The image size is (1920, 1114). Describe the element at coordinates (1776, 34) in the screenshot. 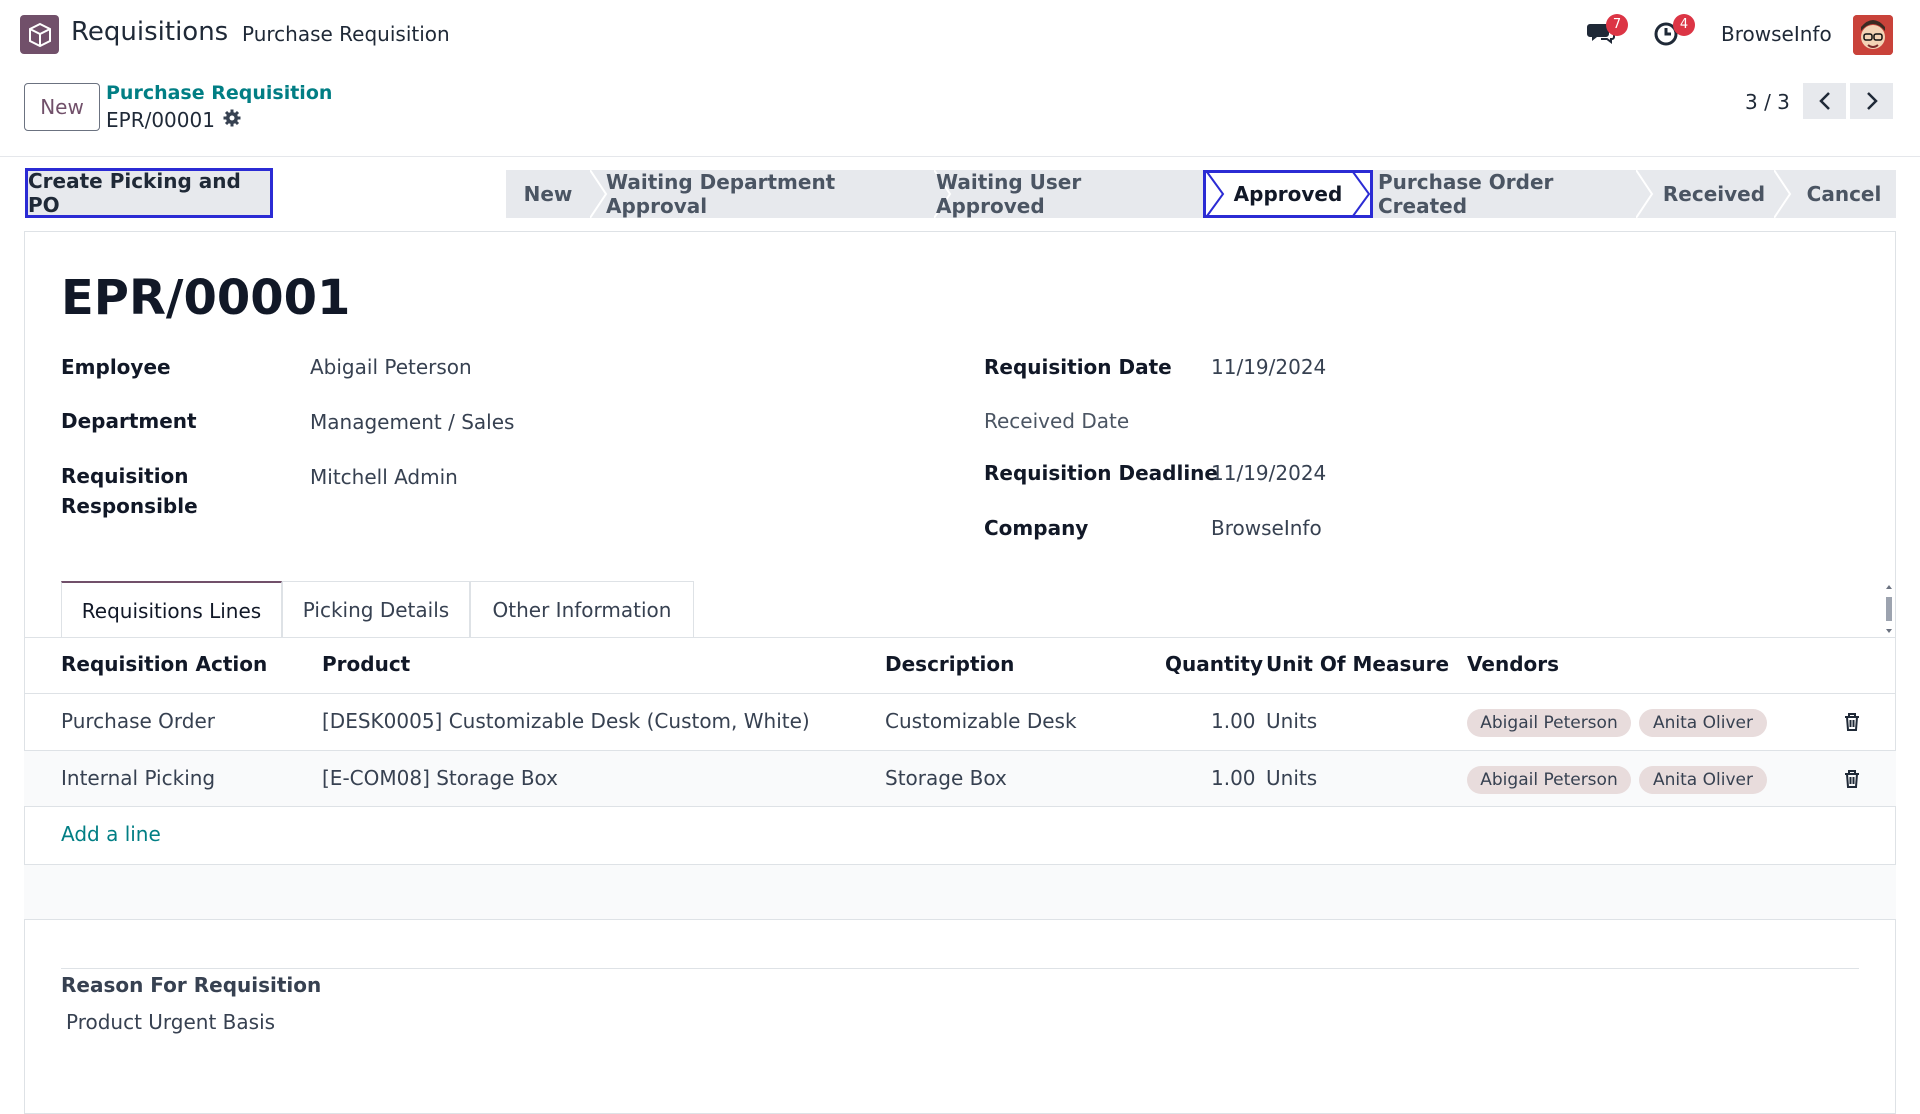

I see `company-switcher: BrowseInfo` at that location.